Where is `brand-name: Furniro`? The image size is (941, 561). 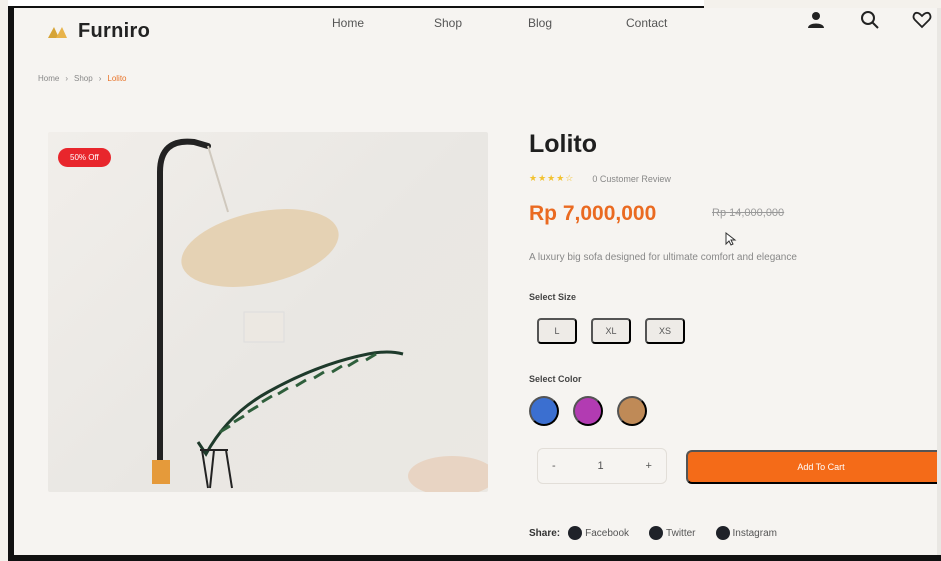 brand-name: Furniro is located at coordinates (114, 31).